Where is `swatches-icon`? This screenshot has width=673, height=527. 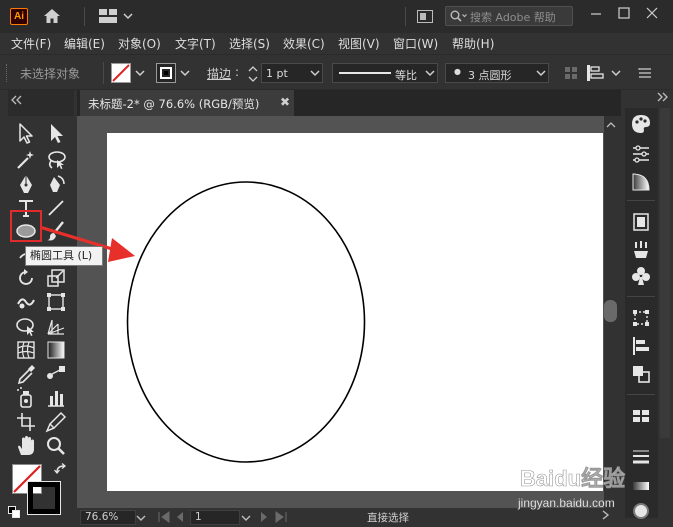 swatches-icon is located at coordinates (641, 416).